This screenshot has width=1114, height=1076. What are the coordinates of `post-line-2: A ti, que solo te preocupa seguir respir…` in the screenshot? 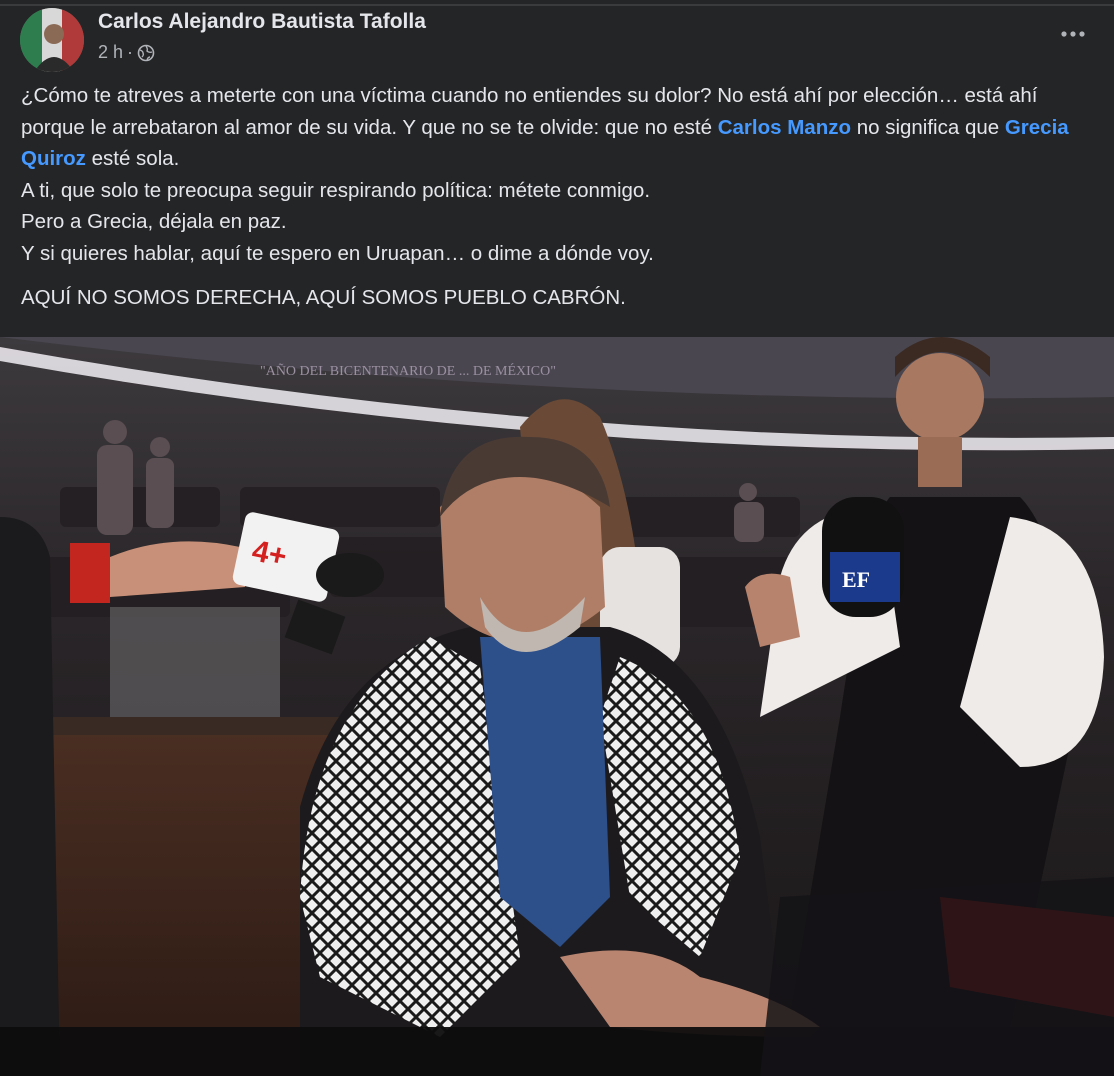 It's located at (336, 190).